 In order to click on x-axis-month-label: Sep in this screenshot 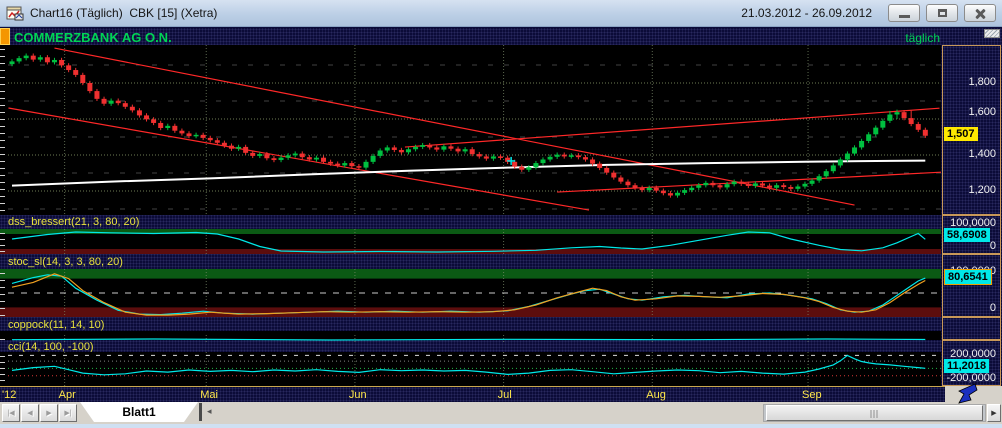, I will do `click(812, 395)`.